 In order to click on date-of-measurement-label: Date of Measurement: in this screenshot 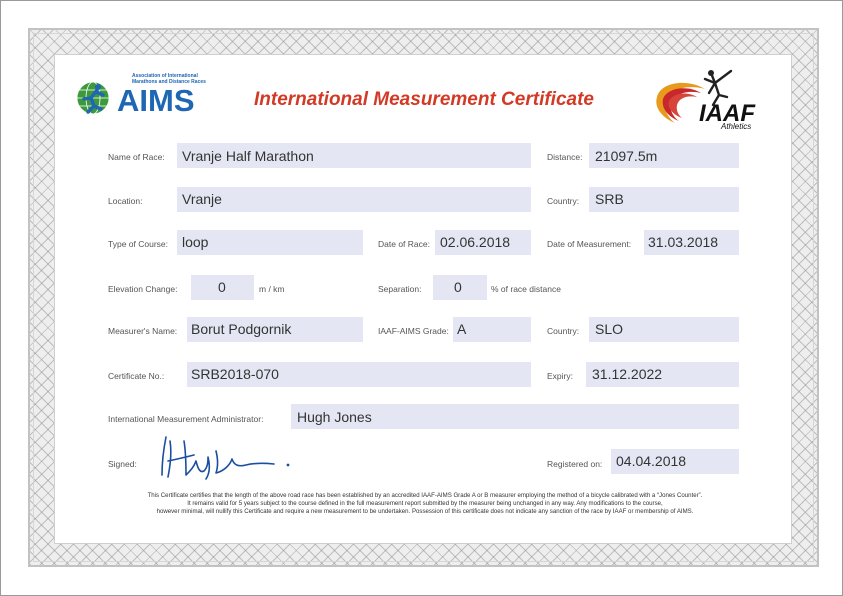, I will do `click(589, 244)`.